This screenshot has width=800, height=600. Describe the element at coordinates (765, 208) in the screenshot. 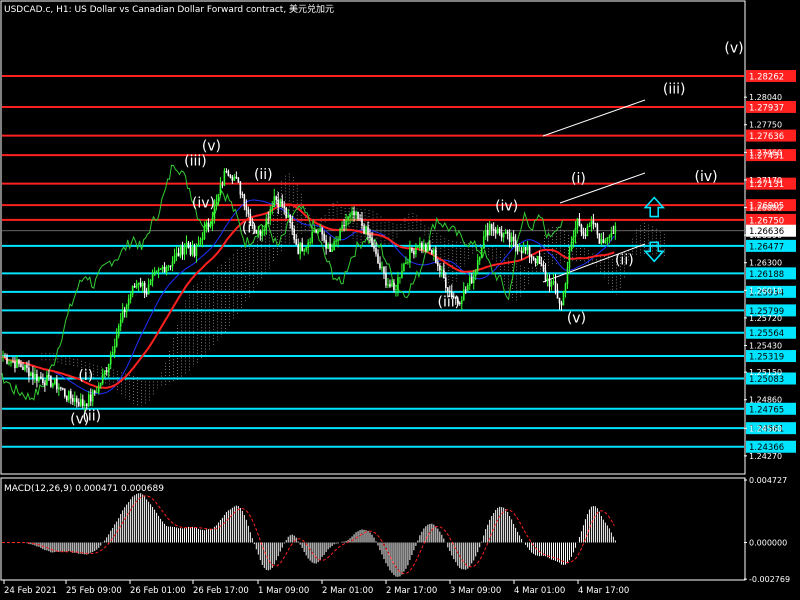

I see `price-axis-tick-label: 1.26880` at that location.